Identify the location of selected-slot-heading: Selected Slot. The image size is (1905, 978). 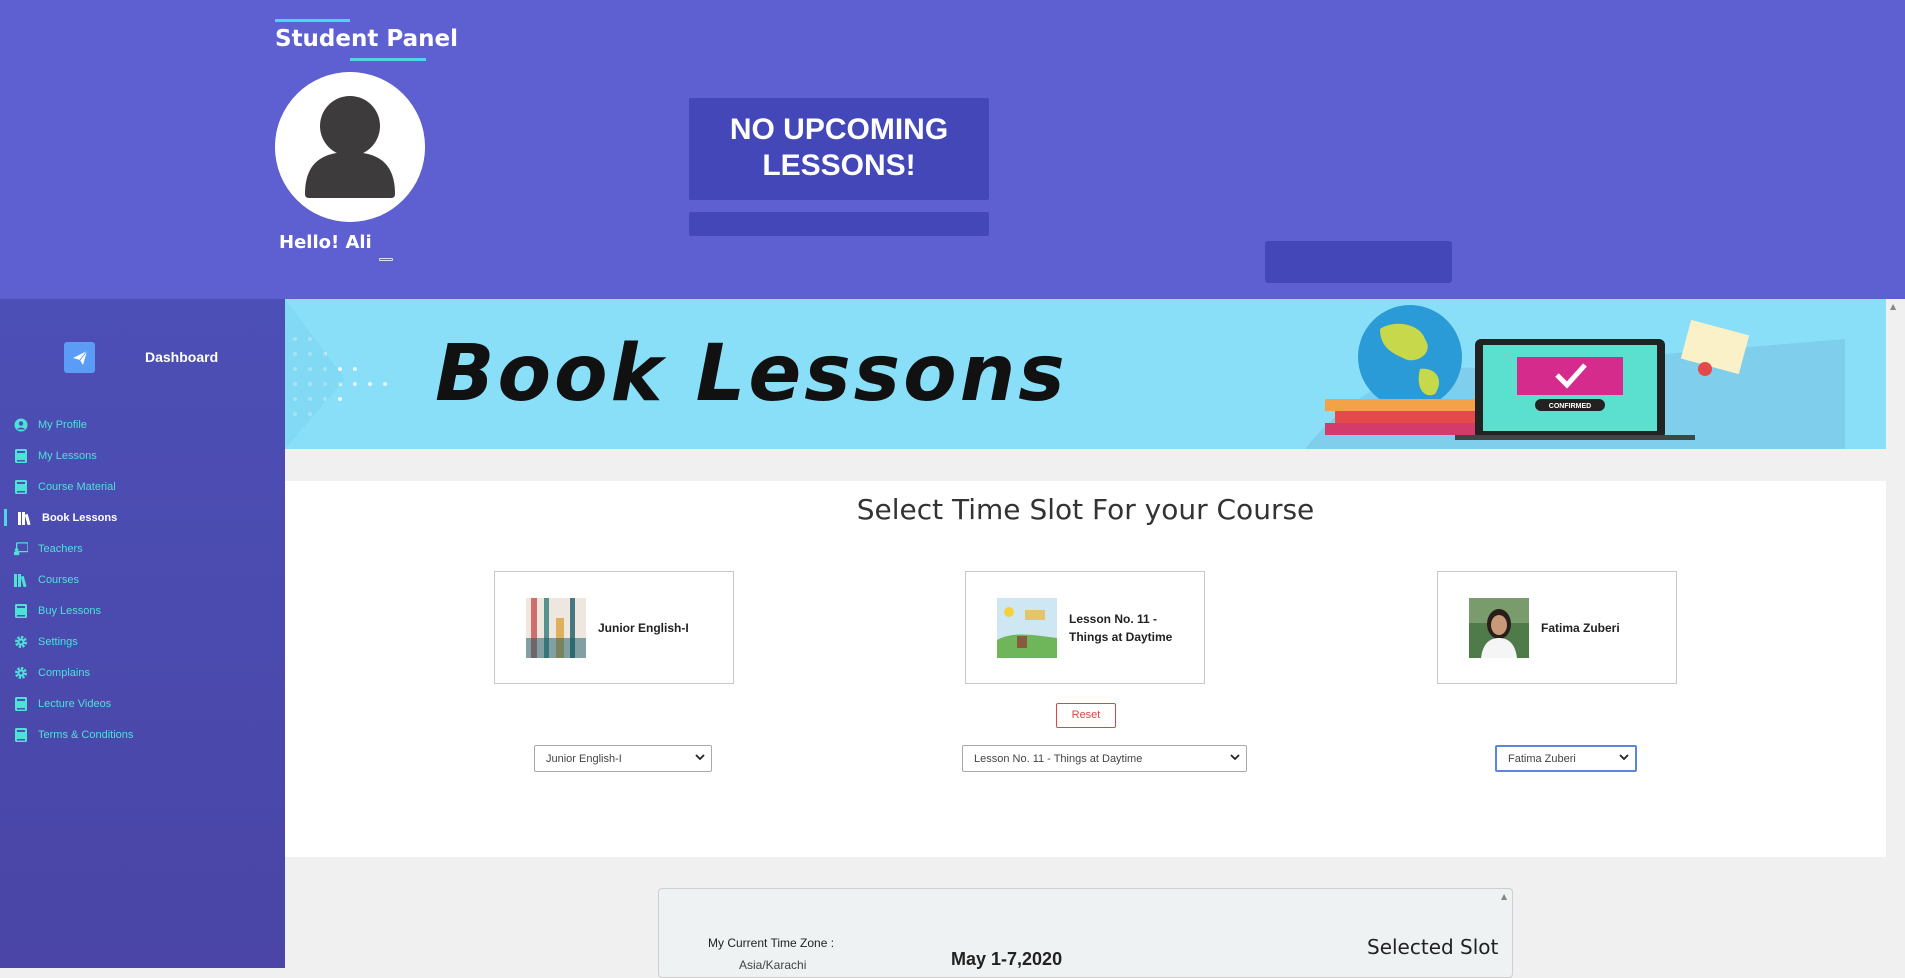
(1433, 947).